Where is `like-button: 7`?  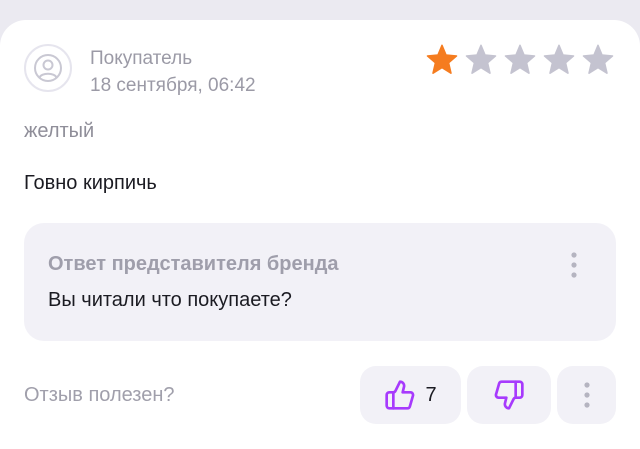 like-button: 7 is located at coordinates (410, 395).